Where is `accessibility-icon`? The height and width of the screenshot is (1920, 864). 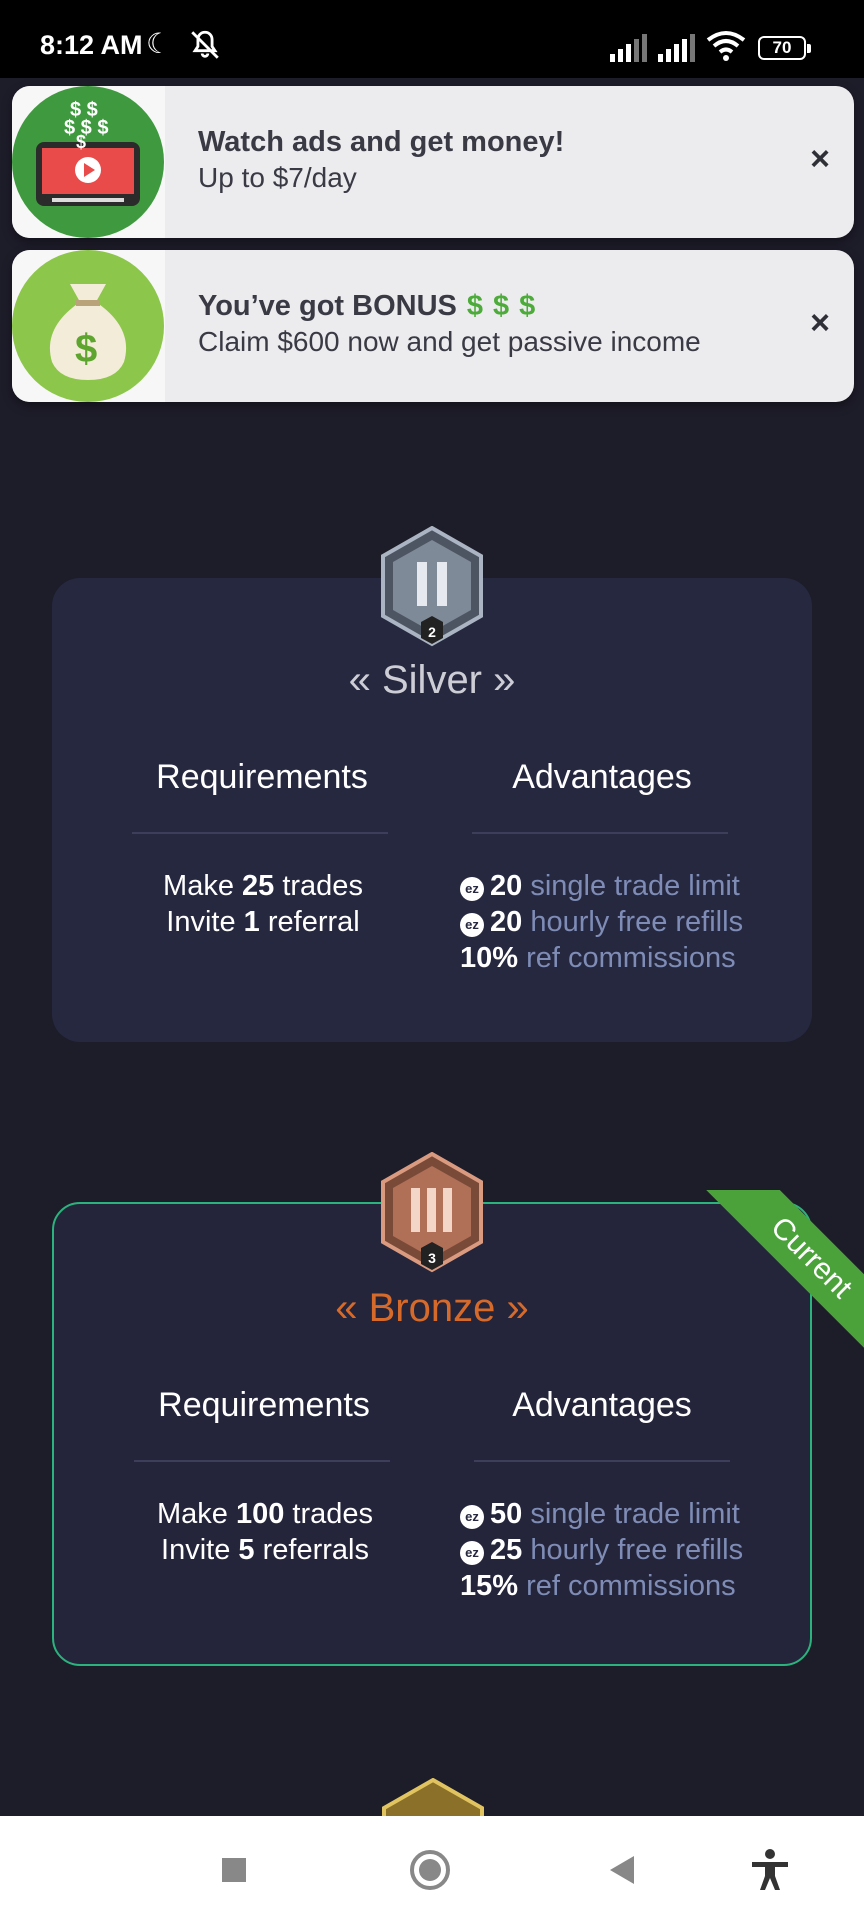
accessibility-icon is located at coordinates (770, 1870).